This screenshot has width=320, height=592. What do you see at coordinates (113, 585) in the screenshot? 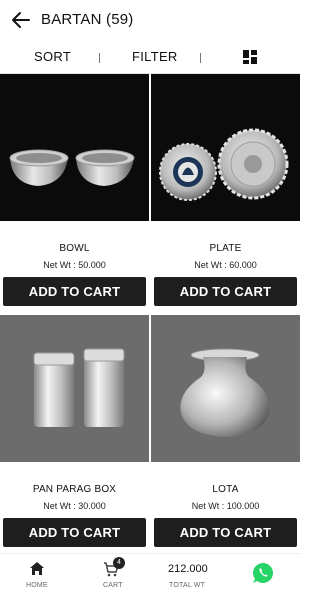
I see `nav-cart-label: CART` at bounding box center [113, 585].